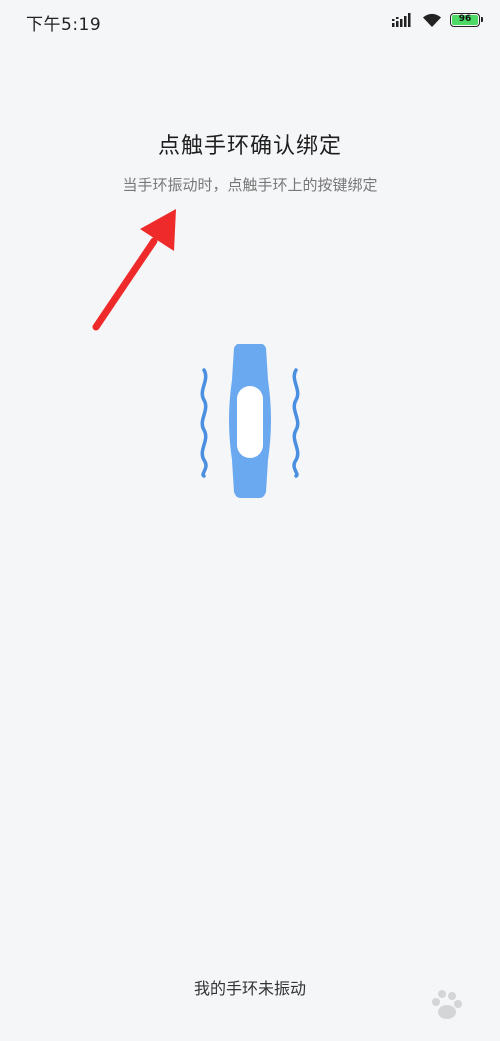 This screenshot has height=1041, width=500. I want to click on page-title: 点触手环确认绑定, so click(249, 146).